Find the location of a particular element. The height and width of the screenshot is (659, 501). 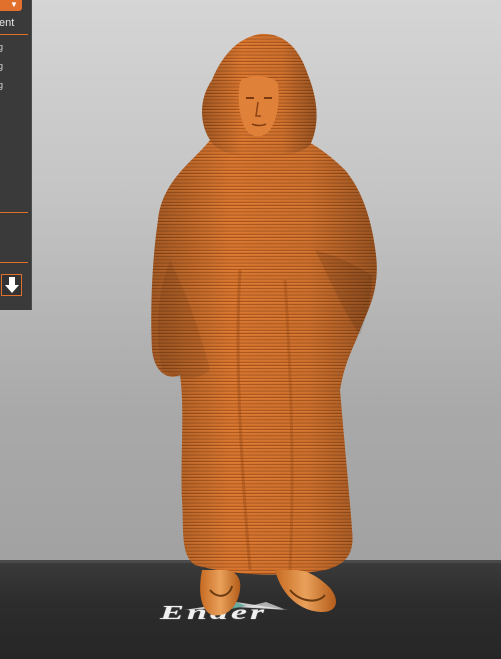

panel-dropdown-button: ▼ is located at coordinates (11, 5).